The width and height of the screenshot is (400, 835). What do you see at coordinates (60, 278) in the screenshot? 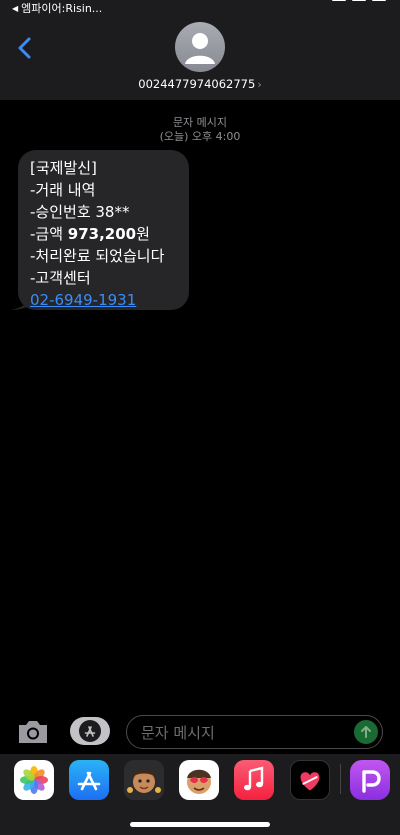
I see `message-line: -고객센터` at bounding box center [60, 278].